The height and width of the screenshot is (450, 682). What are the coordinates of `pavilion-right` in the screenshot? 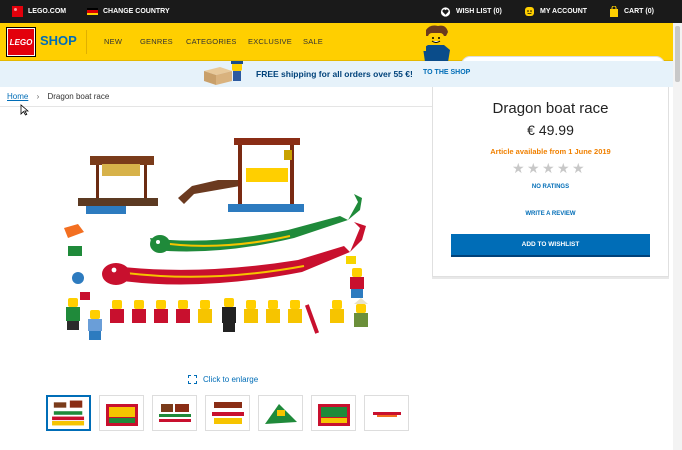 It's located at (266, 175).